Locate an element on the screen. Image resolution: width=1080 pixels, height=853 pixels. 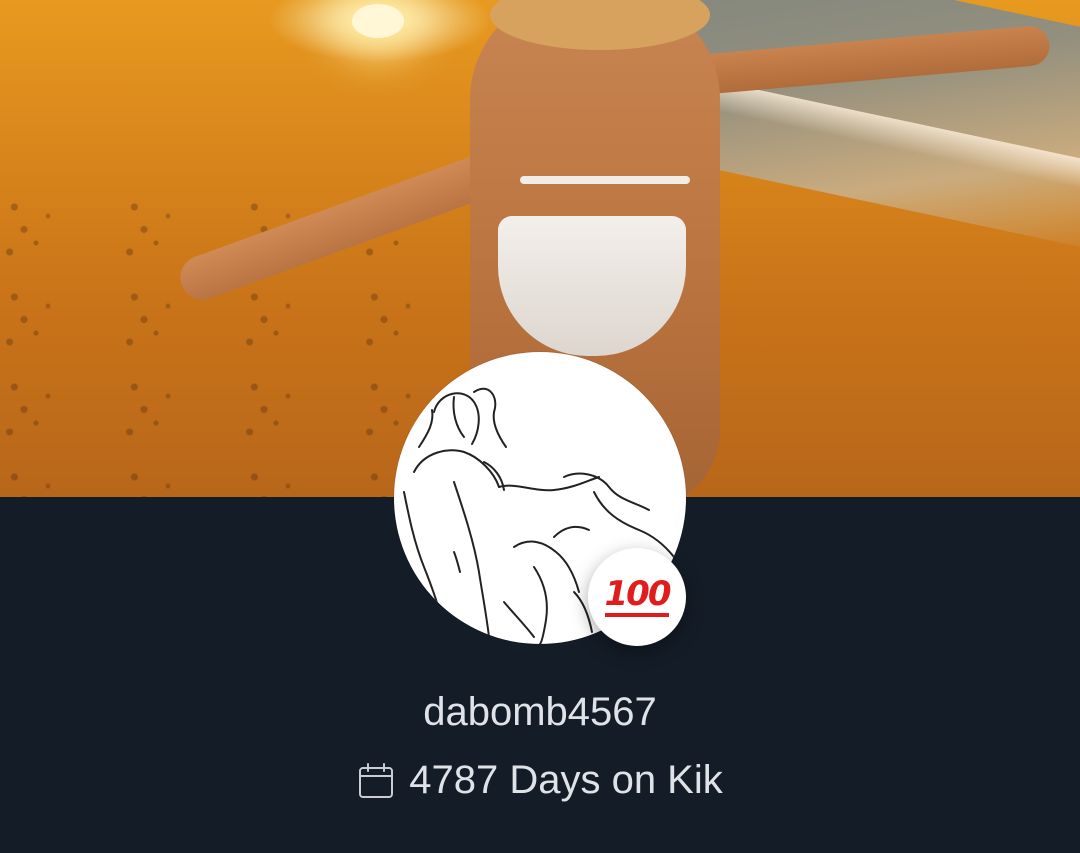
hundred-points-emoji-badge: 100 is located at coordinates (637, 597).